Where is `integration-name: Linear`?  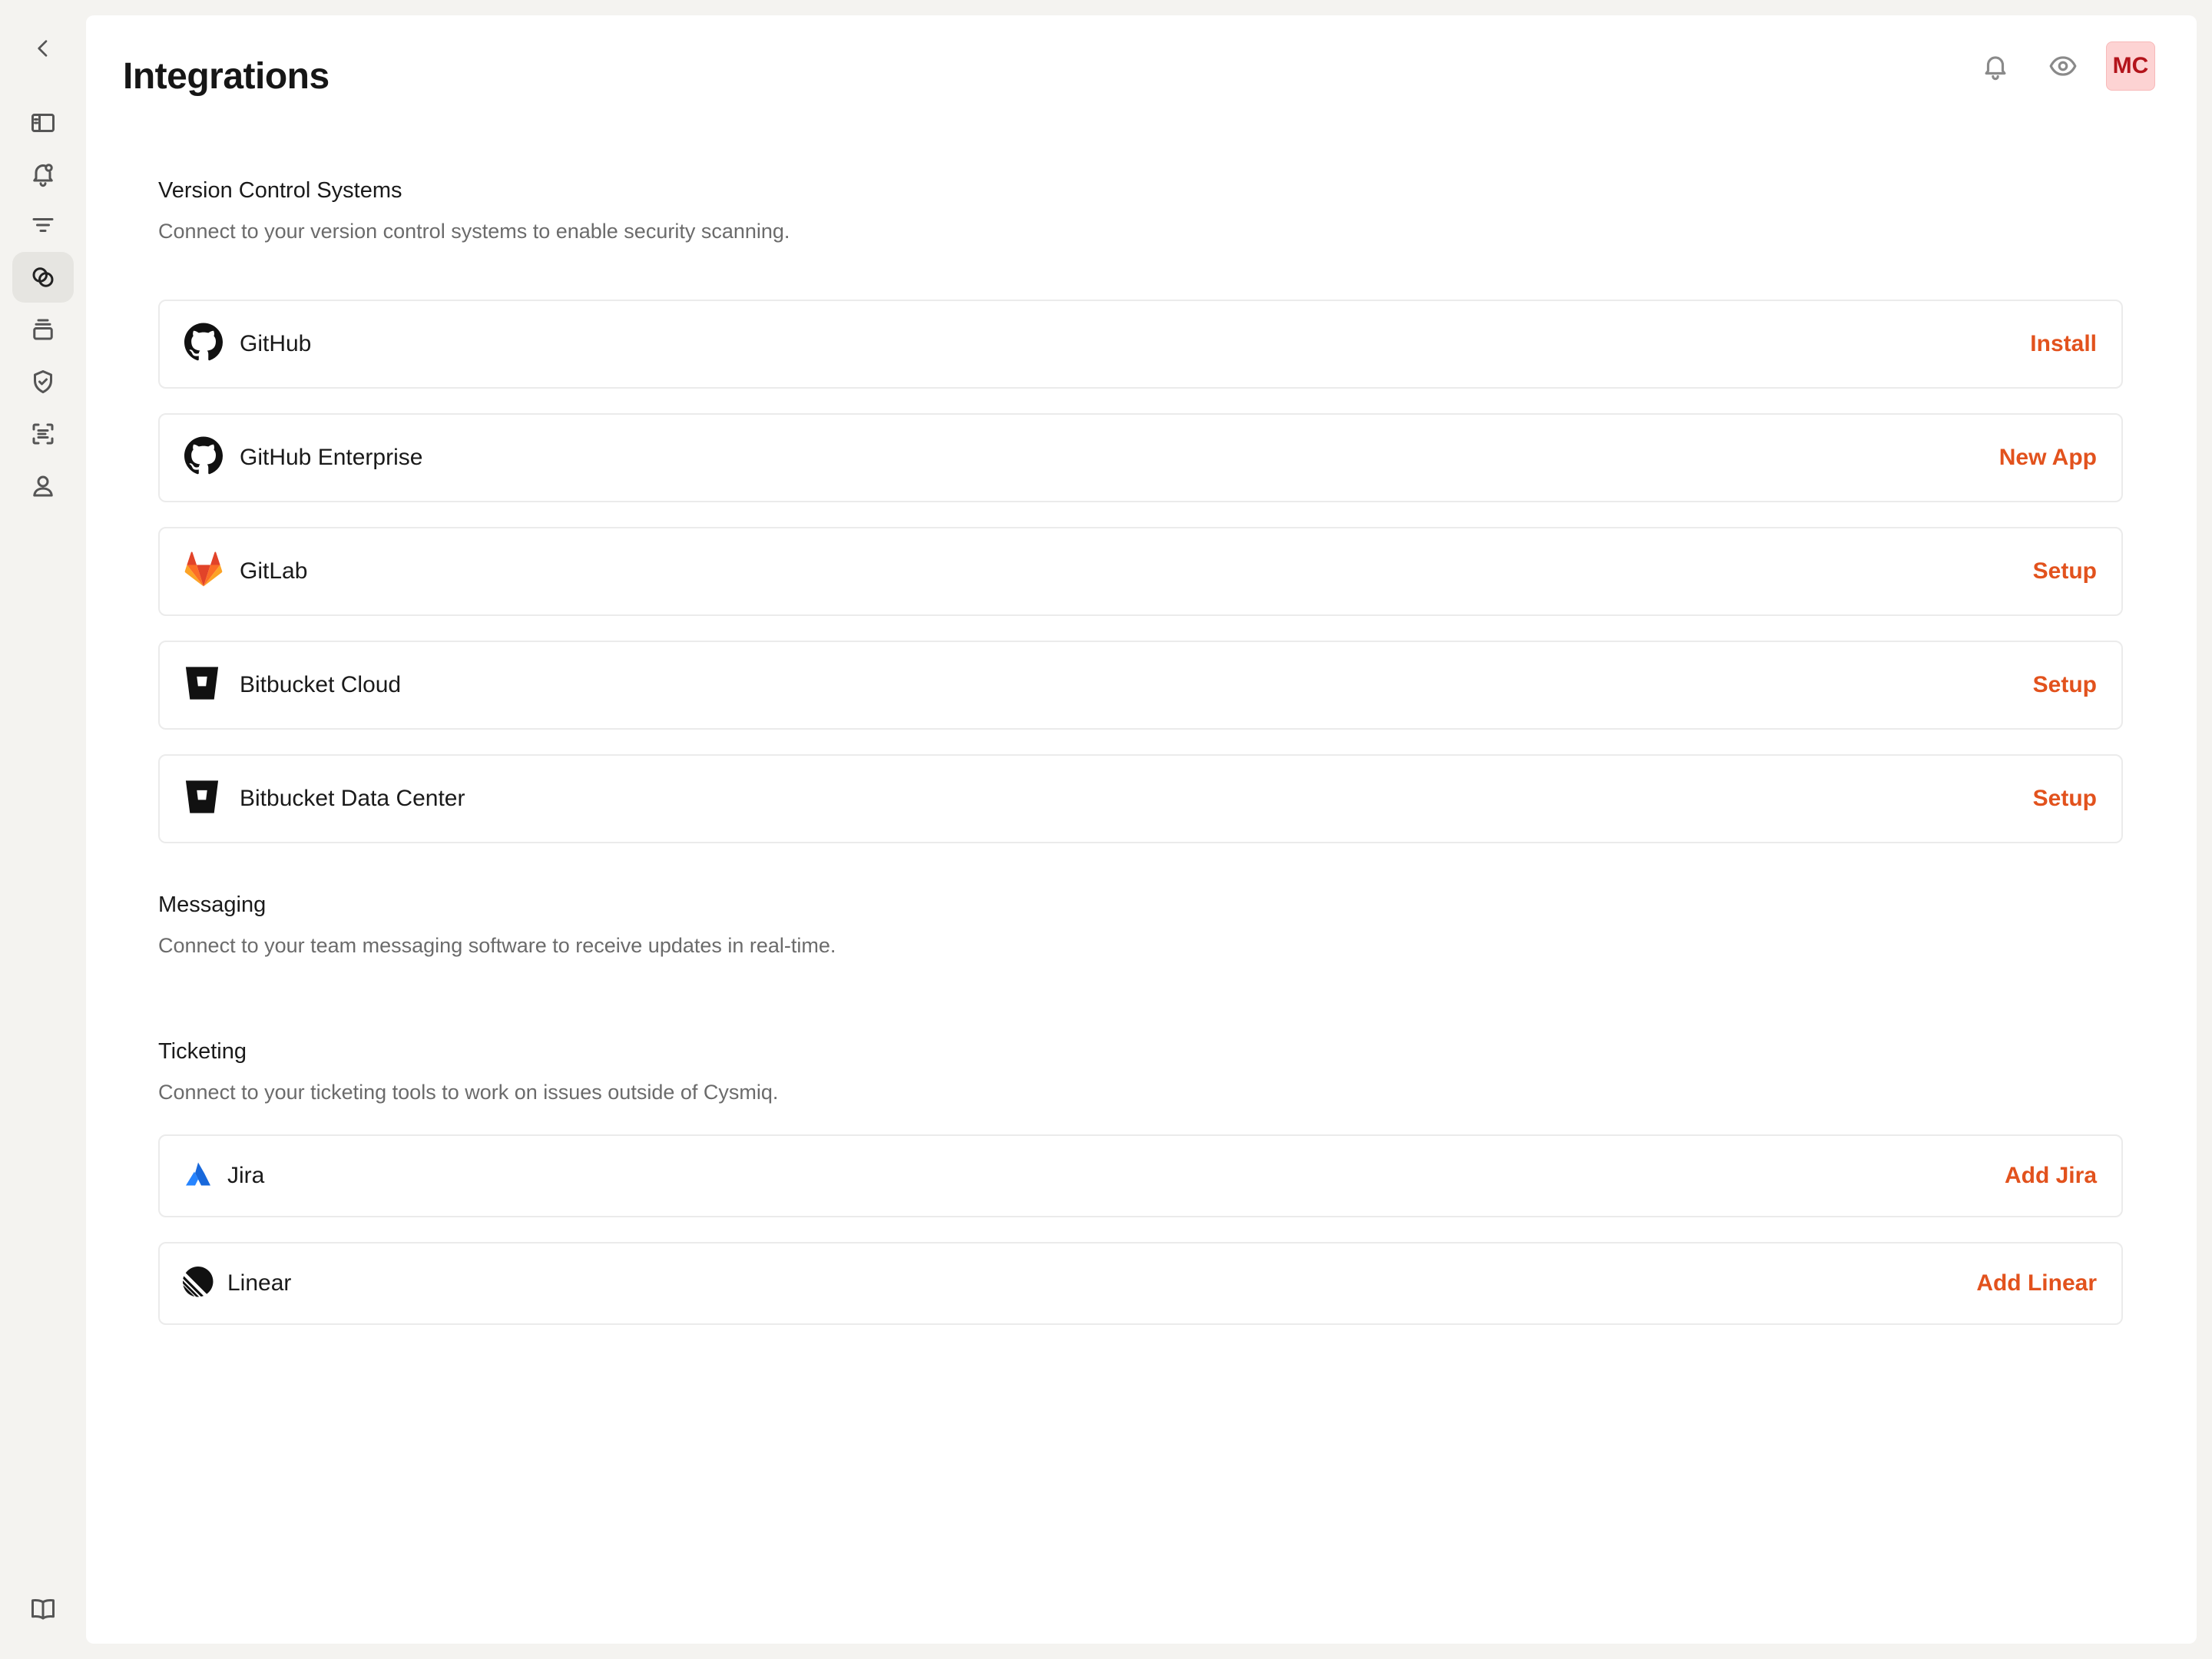
integration-name: Linear is located at coordinates (259, 1283).